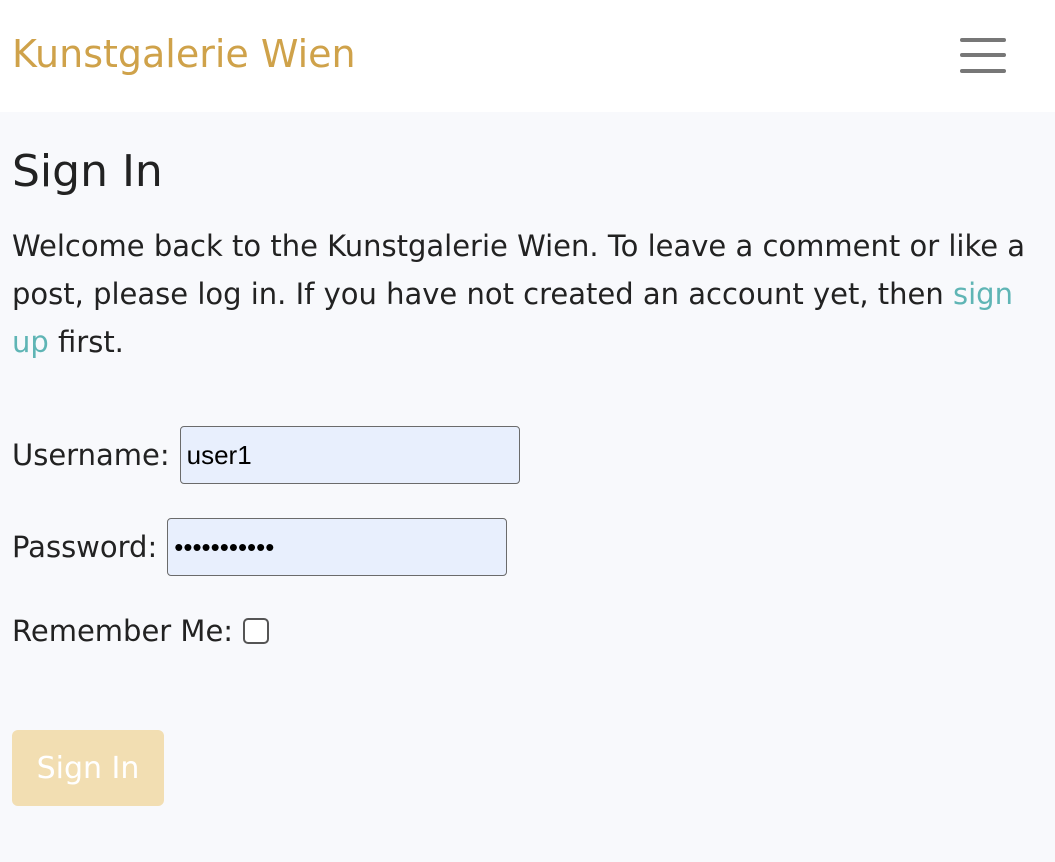 Image resolution: width=1055 pixels, height=862 pixels. What do you see at coordinates (88, 768) in the screenshot?
I see `sign-in-button: Sign In` at bounding box center [88, 768].